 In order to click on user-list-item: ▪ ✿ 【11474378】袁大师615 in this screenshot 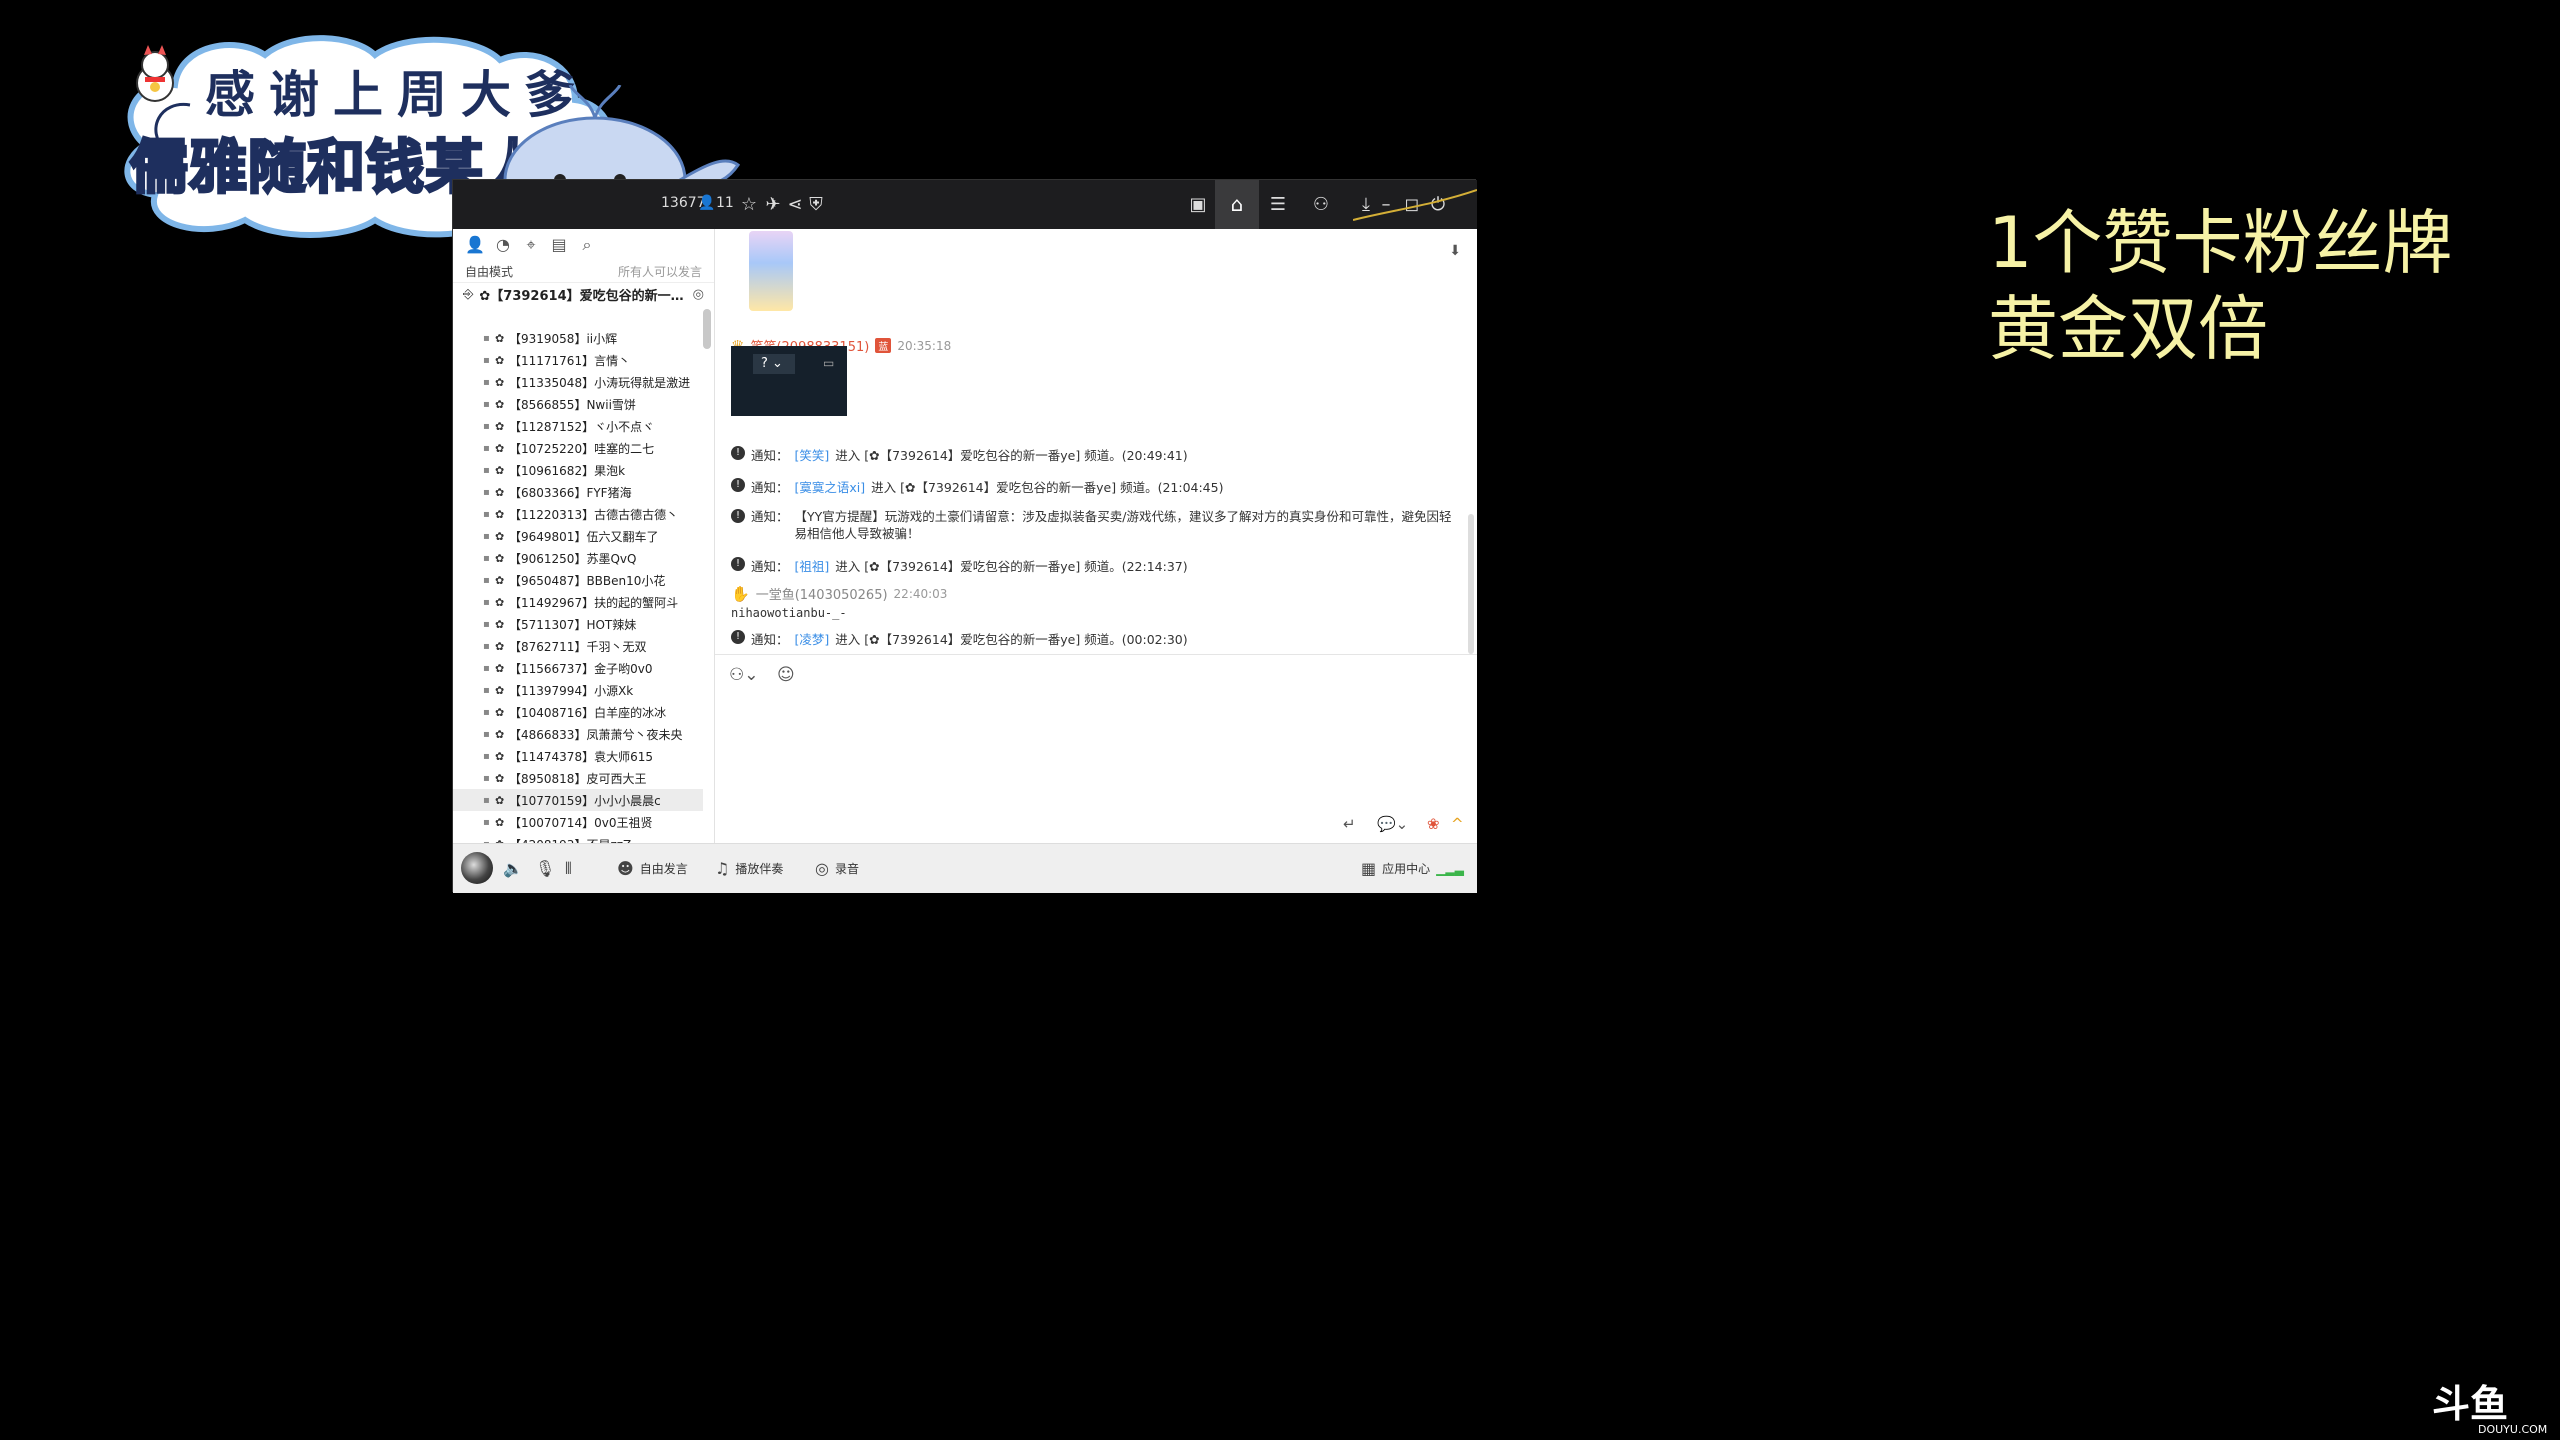, I will do `click(578, 756)`.